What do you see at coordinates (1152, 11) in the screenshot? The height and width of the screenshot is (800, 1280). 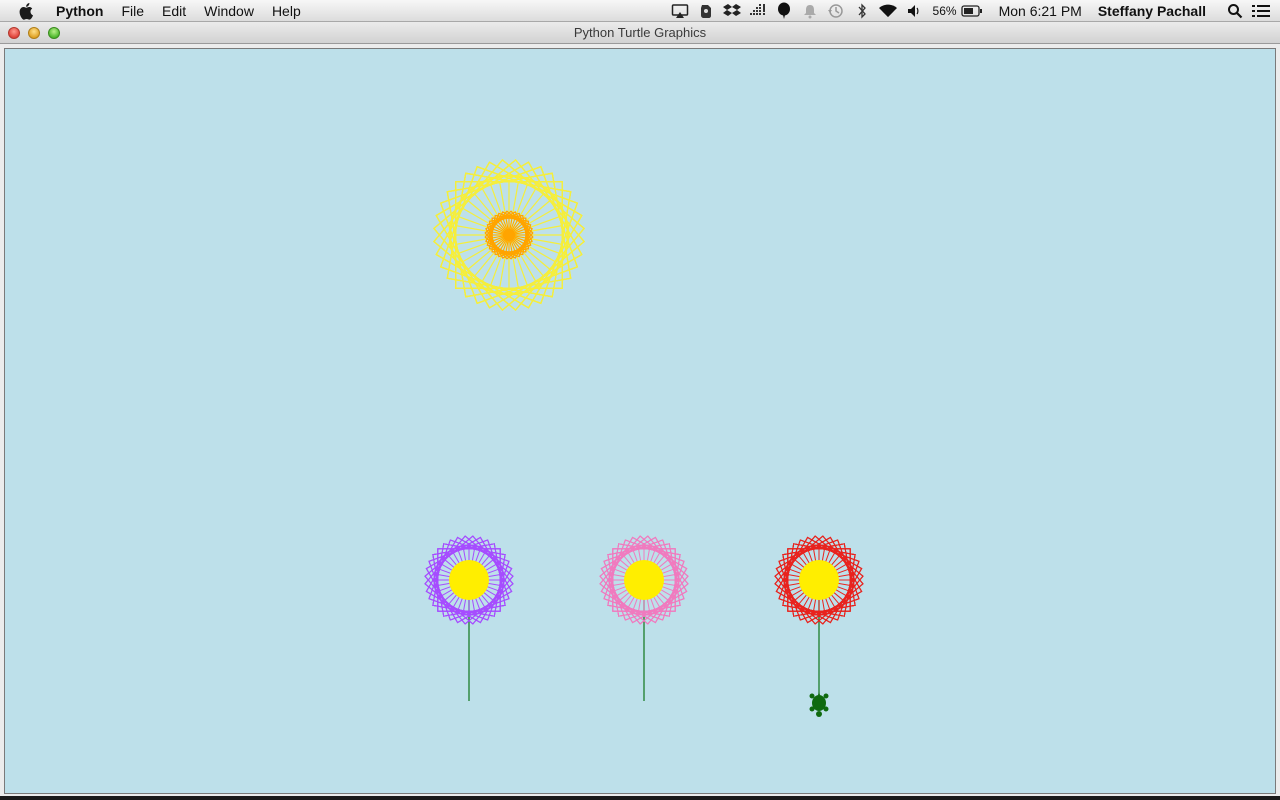 I see `menu-user-name: Steffany Pachall` at bounding box center [1152, 11].